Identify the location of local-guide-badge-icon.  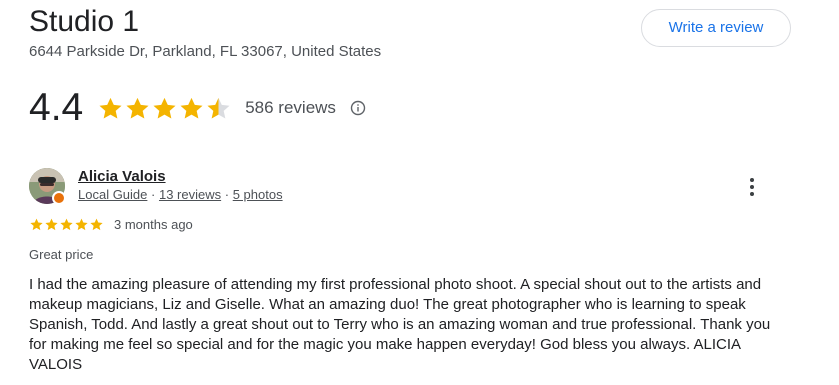
(59, 198).